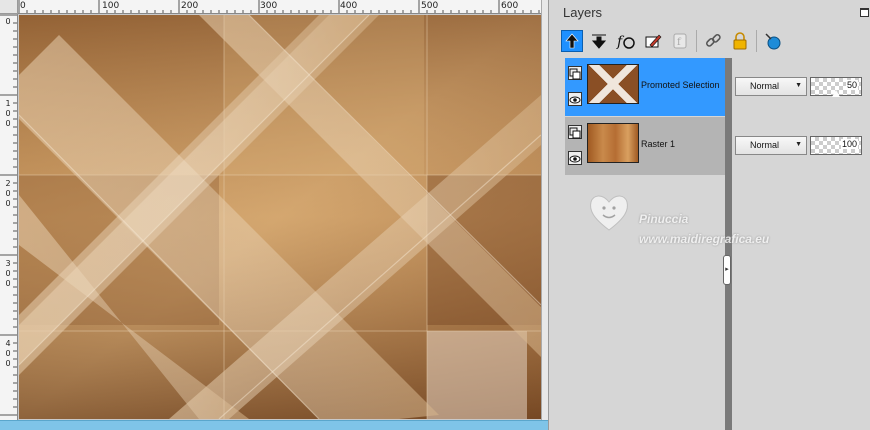 The image size is (870, 430). Describe the element at coordinates (8, 203) in the screenshot. I see `ruler-v-label-200-c: 0` at that location.